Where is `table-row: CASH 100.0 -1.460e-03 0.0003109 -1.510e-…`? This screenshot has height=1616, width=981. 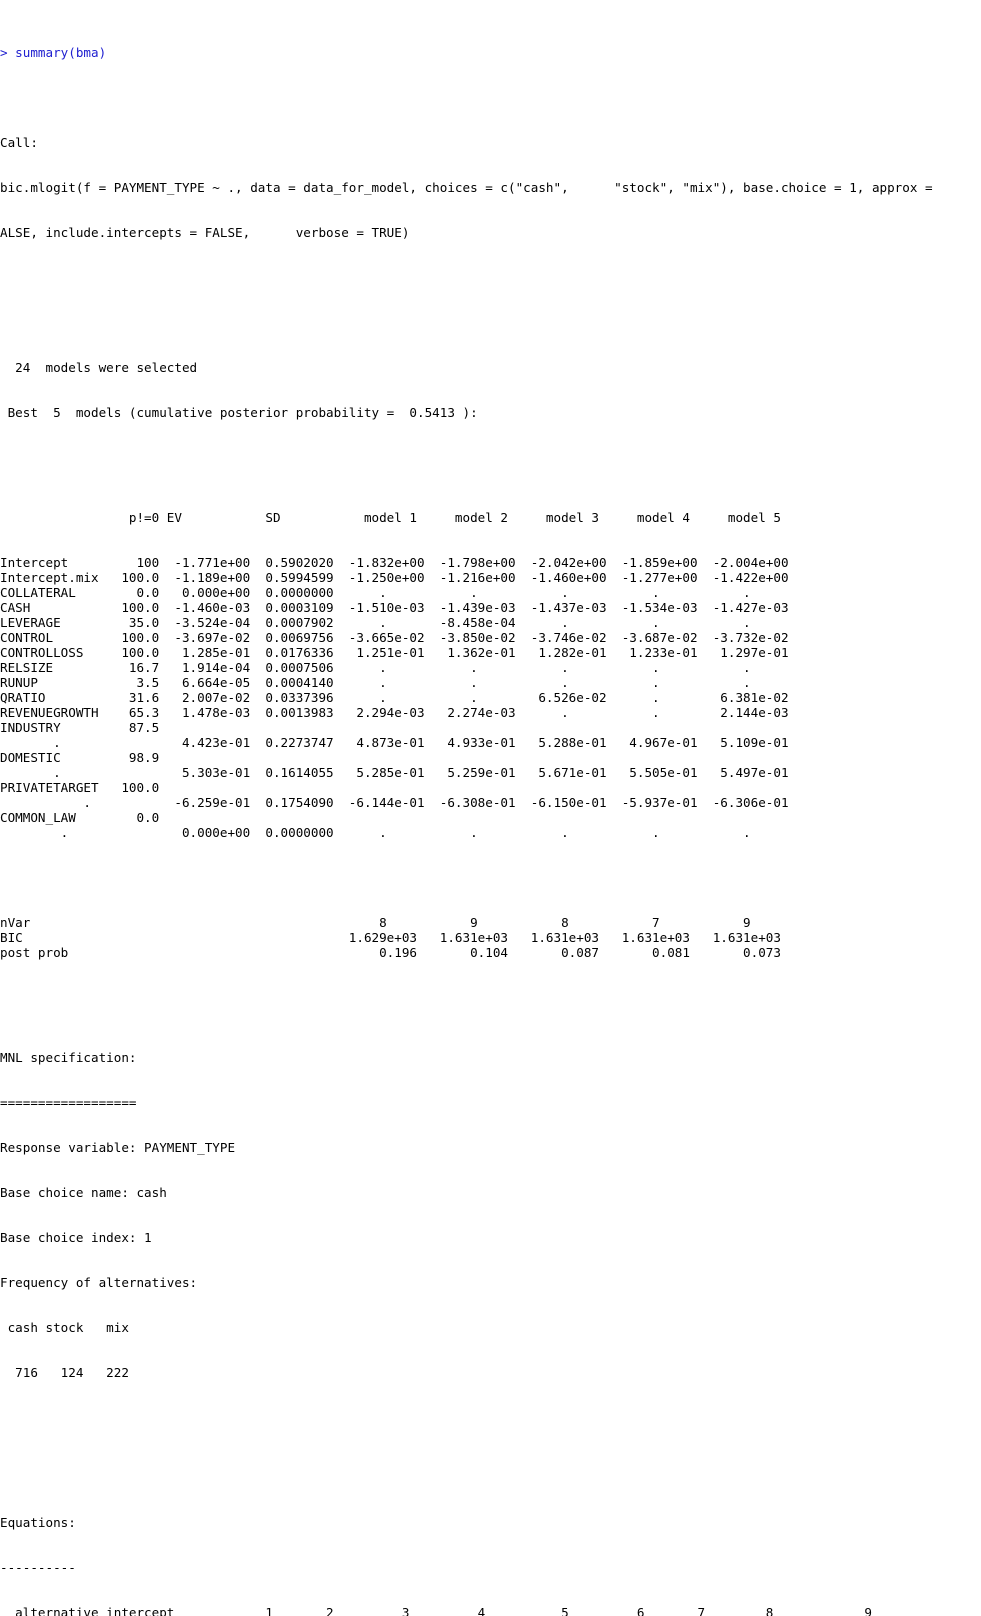 table-row: CASH 100.0 -1.460e-03 0.0003109 -1.510e-… is located at coordinates (394, 607).